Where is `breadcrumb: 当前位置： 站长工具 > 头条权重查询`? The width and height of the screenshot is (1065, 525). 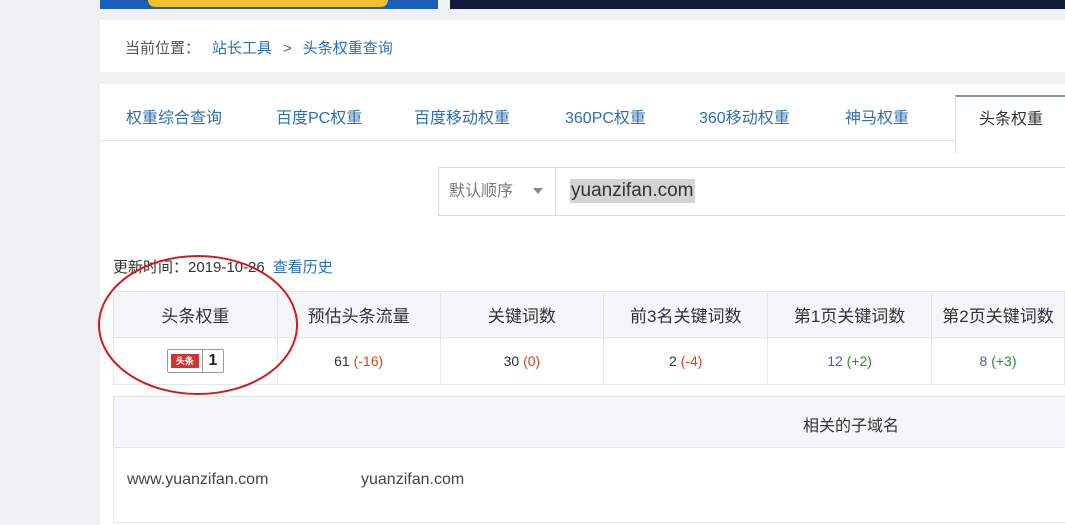
breadcrumb: 当前位置： 站长工具 > 头条权重查询 is located at coordinates (259, 47).